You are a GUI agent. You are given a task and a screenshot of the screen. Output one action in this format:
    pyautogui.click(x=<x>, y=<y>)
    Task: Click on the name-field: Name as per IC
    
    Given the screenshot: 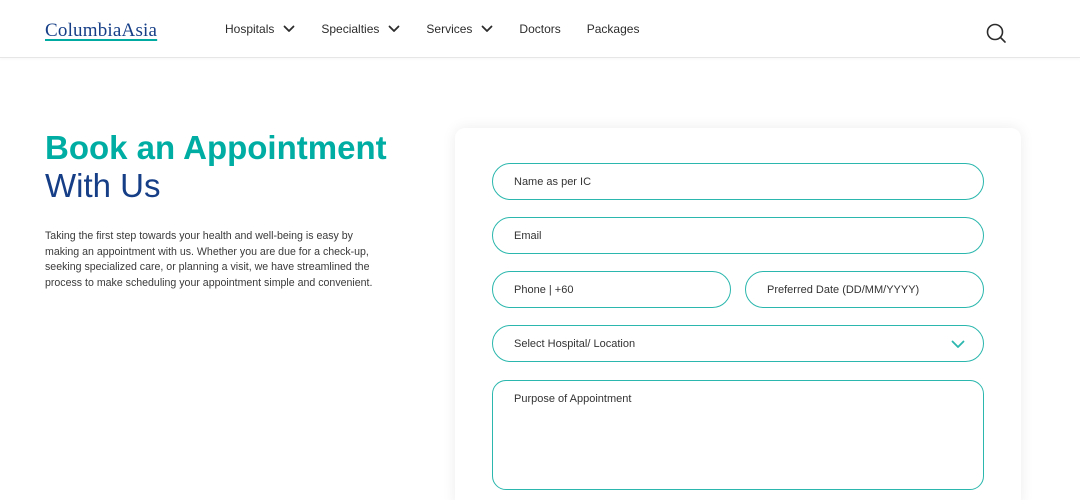 What is the action you would take?
    pyautogui.click(x=738, y=181)
    